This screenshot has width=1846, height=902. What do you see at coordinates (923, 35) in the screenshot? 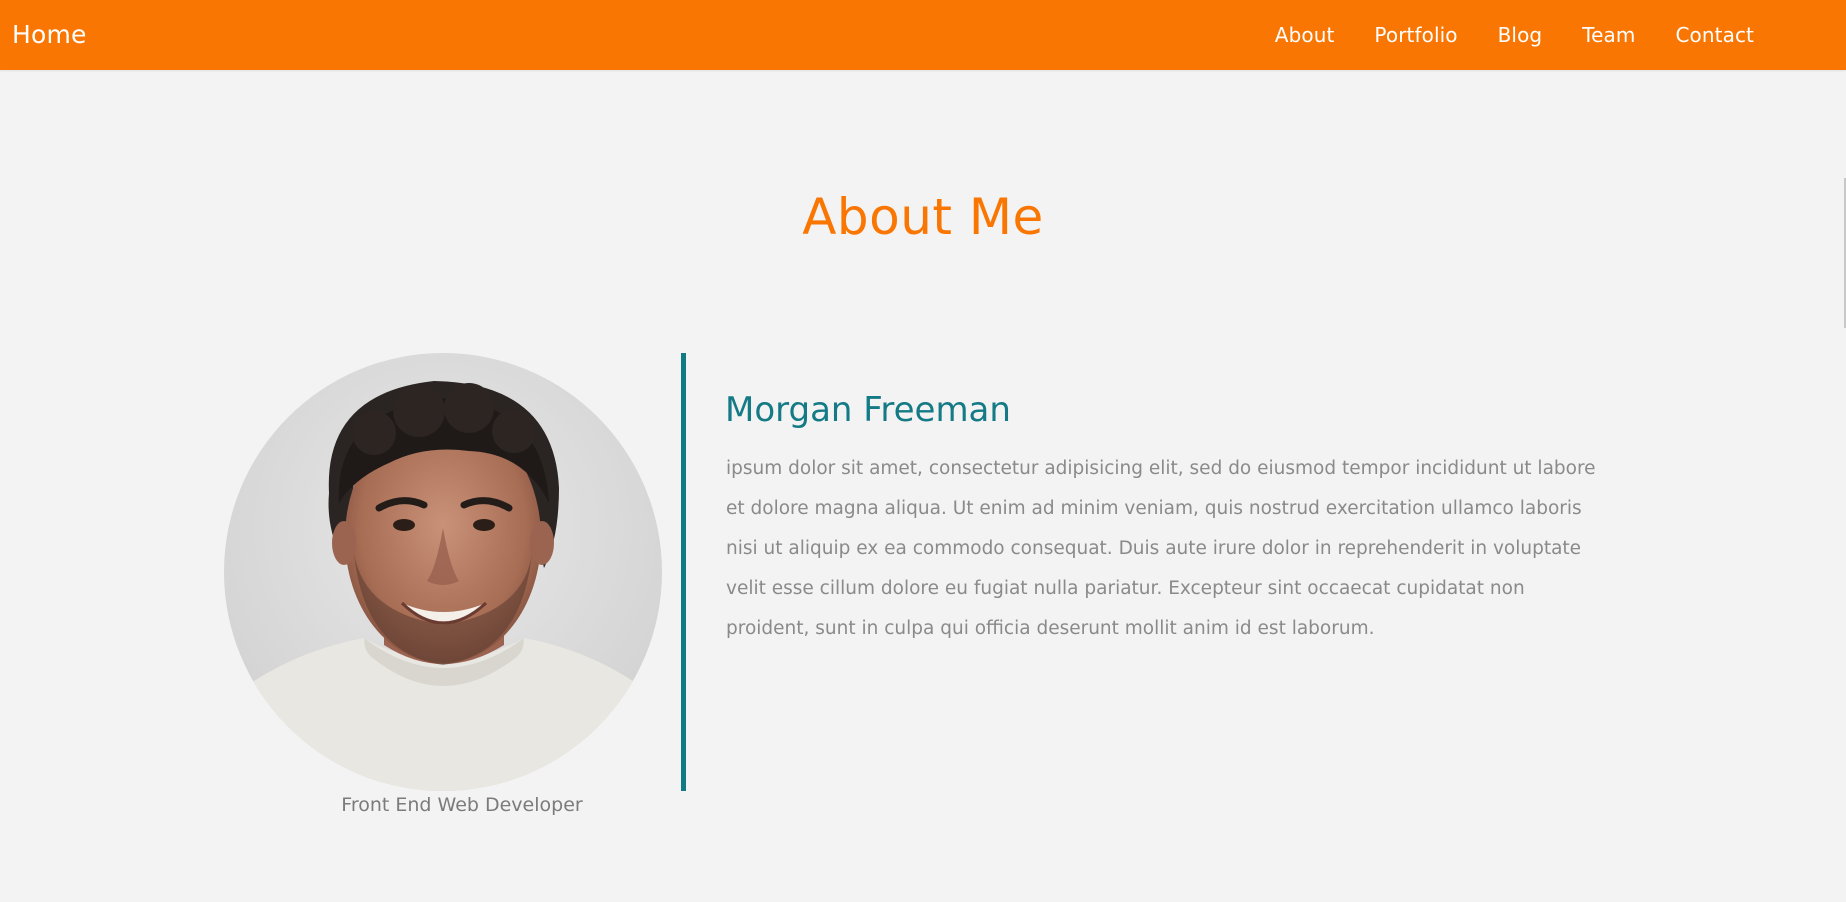
I see `top-navbar: Home About Portfolio Blog Team Contact` at bounding box center [923, 35].